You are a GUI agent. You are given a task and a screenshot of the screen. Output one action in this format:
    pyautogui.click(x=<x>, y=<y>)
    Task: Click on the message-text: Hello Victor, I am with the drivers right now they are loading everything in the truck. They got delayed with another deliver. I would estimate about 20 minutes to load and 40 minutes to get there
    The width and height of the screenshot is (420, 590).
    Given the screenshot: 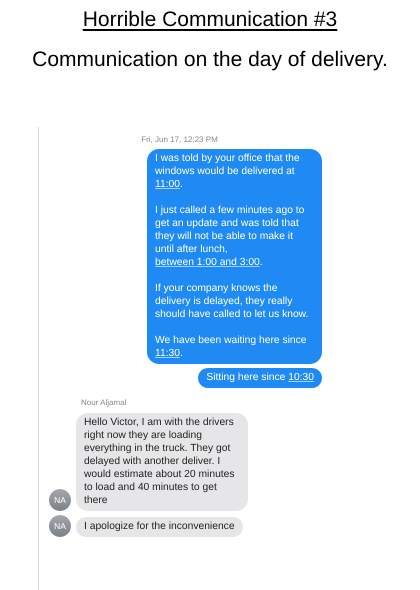 What is the action you would take?
    pyautogui.click(x=160, y=461)
    